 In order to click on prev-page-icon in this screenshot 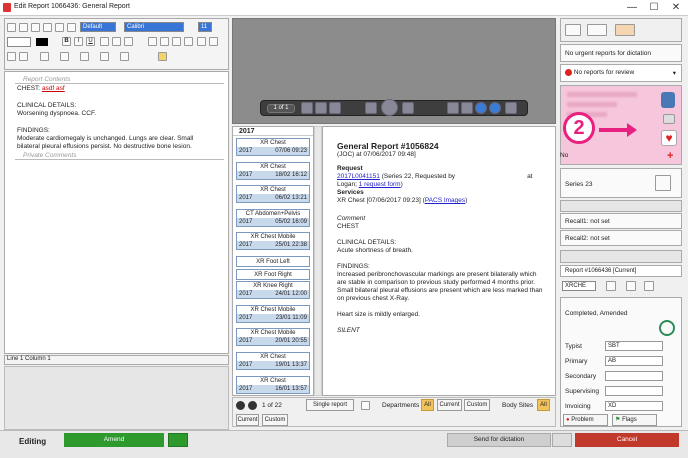, I will do `click(389, 107)`.